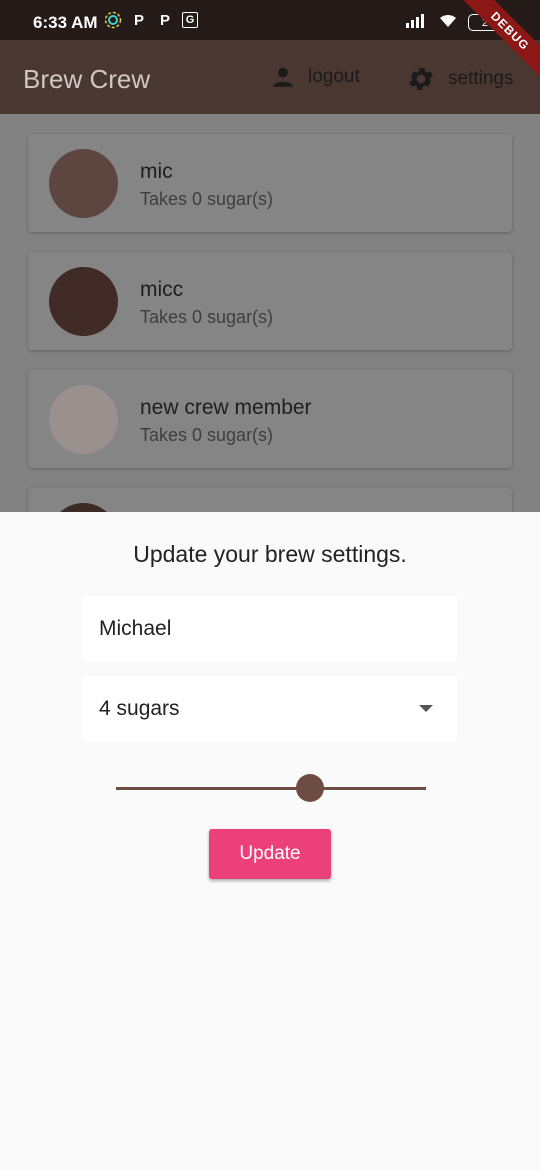 The image size is (540, 1170). What do you see at coordinates (226, 407) in the screenshot?
I see `brew-name: new crew member` at bounding box center [226, 407].